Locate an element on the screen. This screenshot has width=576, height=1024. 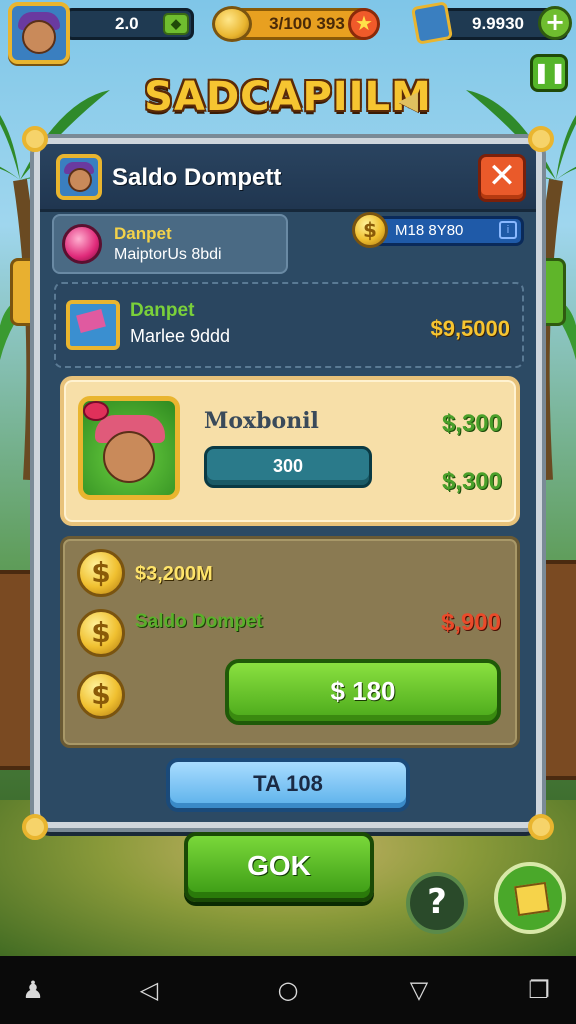
map-button is located at coordinates (530, 898).